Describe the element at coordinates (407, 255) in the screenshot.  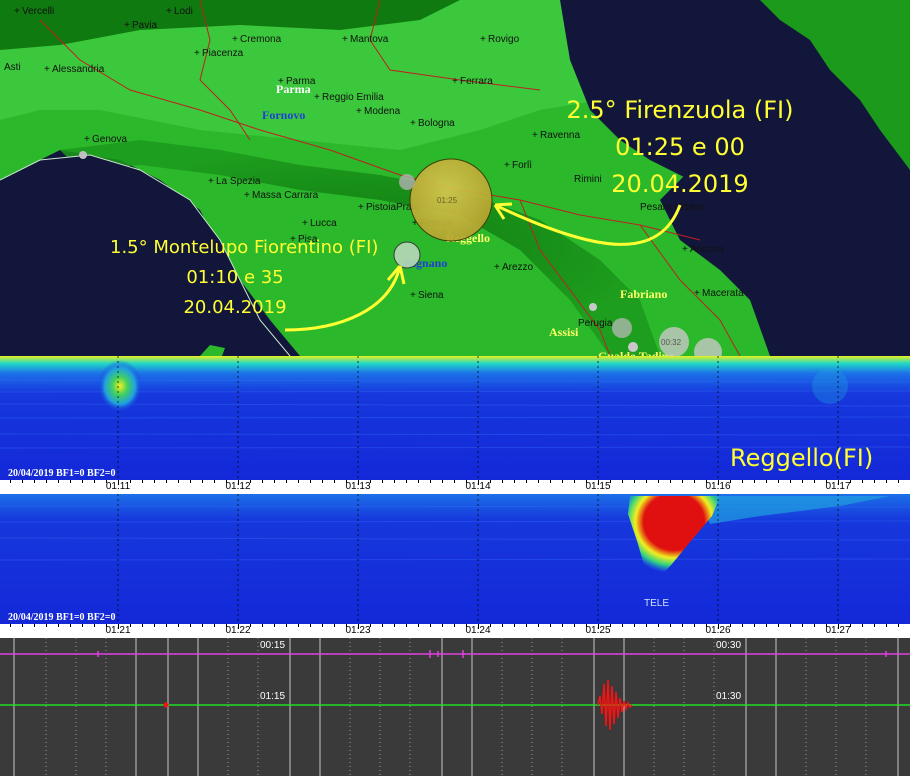
I see `event-circle-montelupo` at that location.